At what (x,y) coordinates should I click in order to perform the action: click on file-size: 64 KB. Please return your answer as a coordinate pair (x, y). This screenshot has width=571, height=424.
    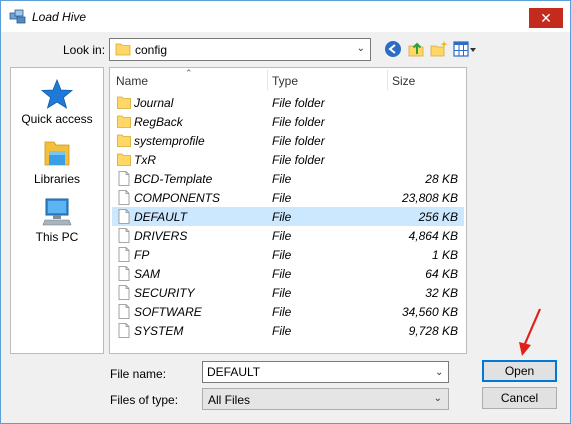
    Looking at the image, I should click on (441, 274).